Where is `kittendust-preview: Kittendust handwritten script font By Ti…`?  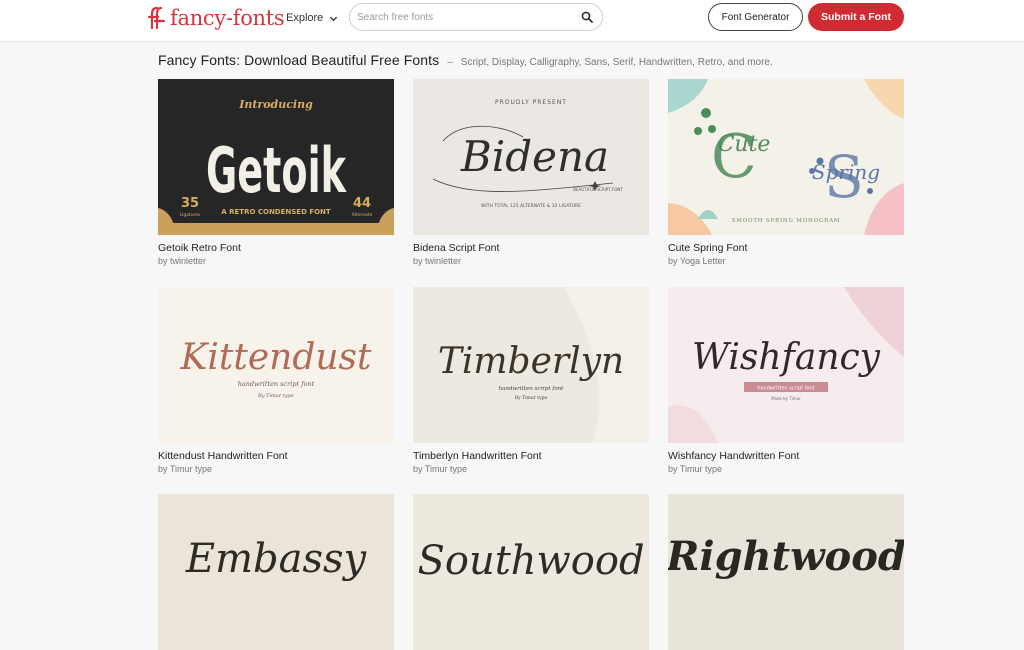 kittendust-preview: Kittendust handwritten script font By Ti… is located at coordinates (276, 365).